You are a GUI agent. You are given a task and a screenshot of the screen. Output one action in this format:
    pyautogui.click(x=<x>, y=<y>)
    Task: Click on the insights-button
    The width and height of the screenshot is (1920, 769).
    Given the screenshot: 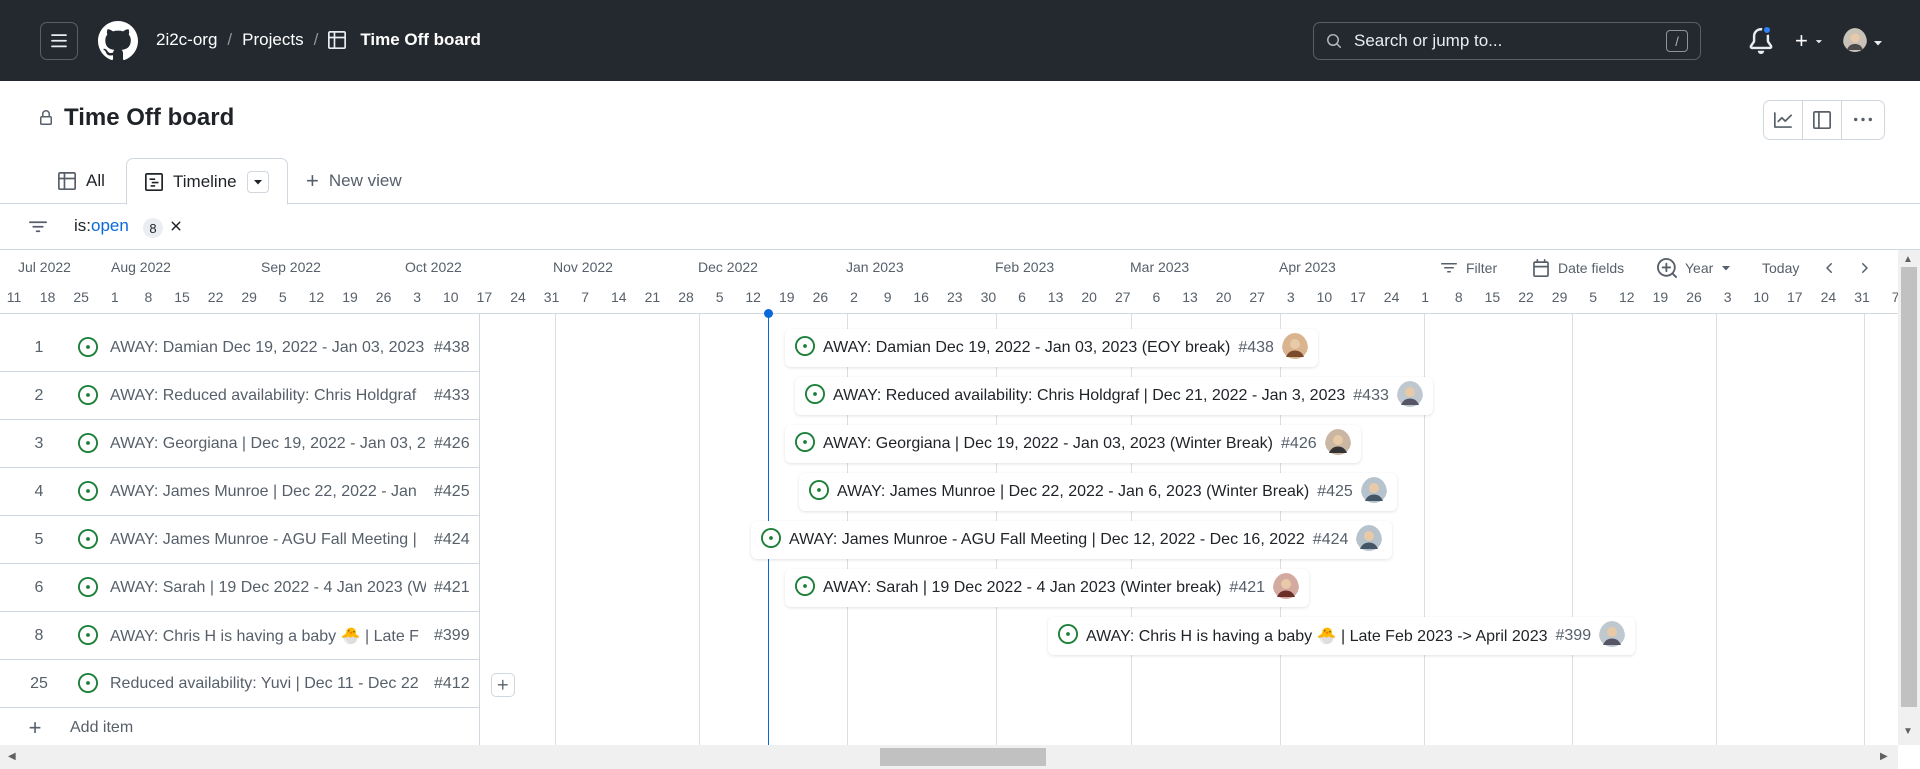 What is the action you would take?
    pyautogui.click(x=1783, y=120)
    